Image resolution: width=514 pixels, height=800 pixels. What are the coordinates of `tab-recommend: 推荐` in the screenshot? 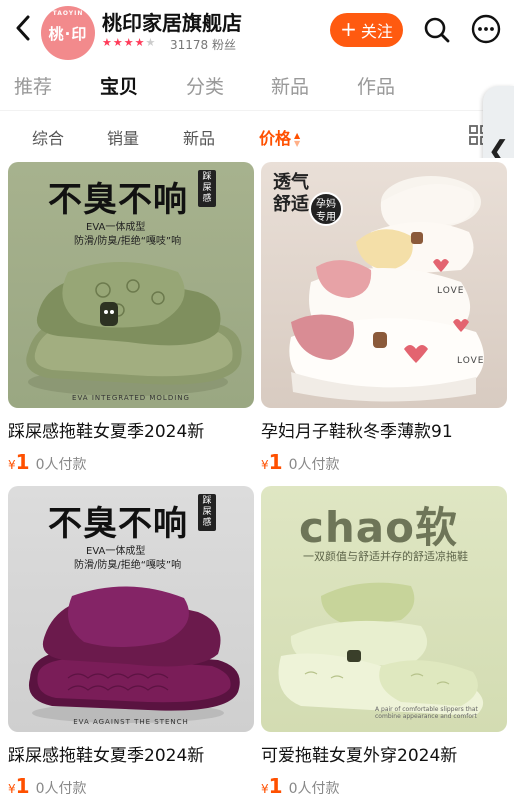 It's located at (33, 85).